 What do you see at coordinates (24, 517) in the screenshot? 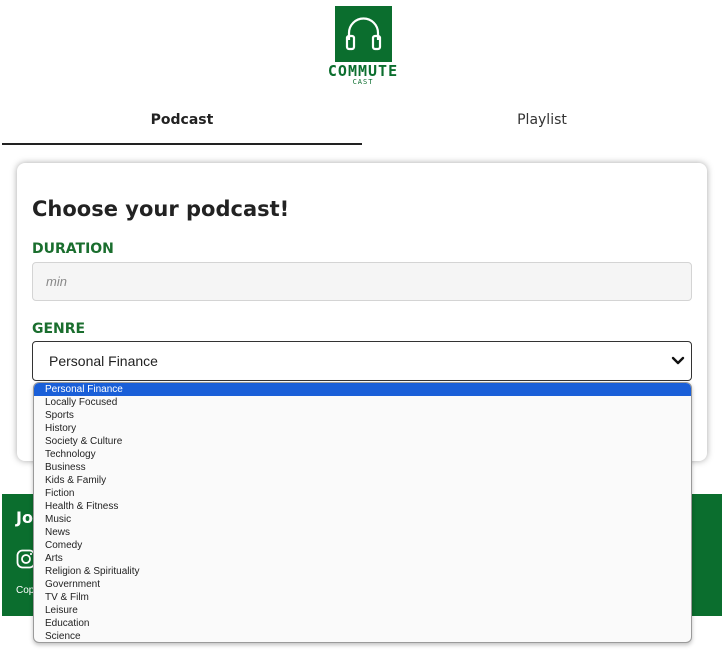
I see `footer-title: Jo` at bounding box center [24, 517].